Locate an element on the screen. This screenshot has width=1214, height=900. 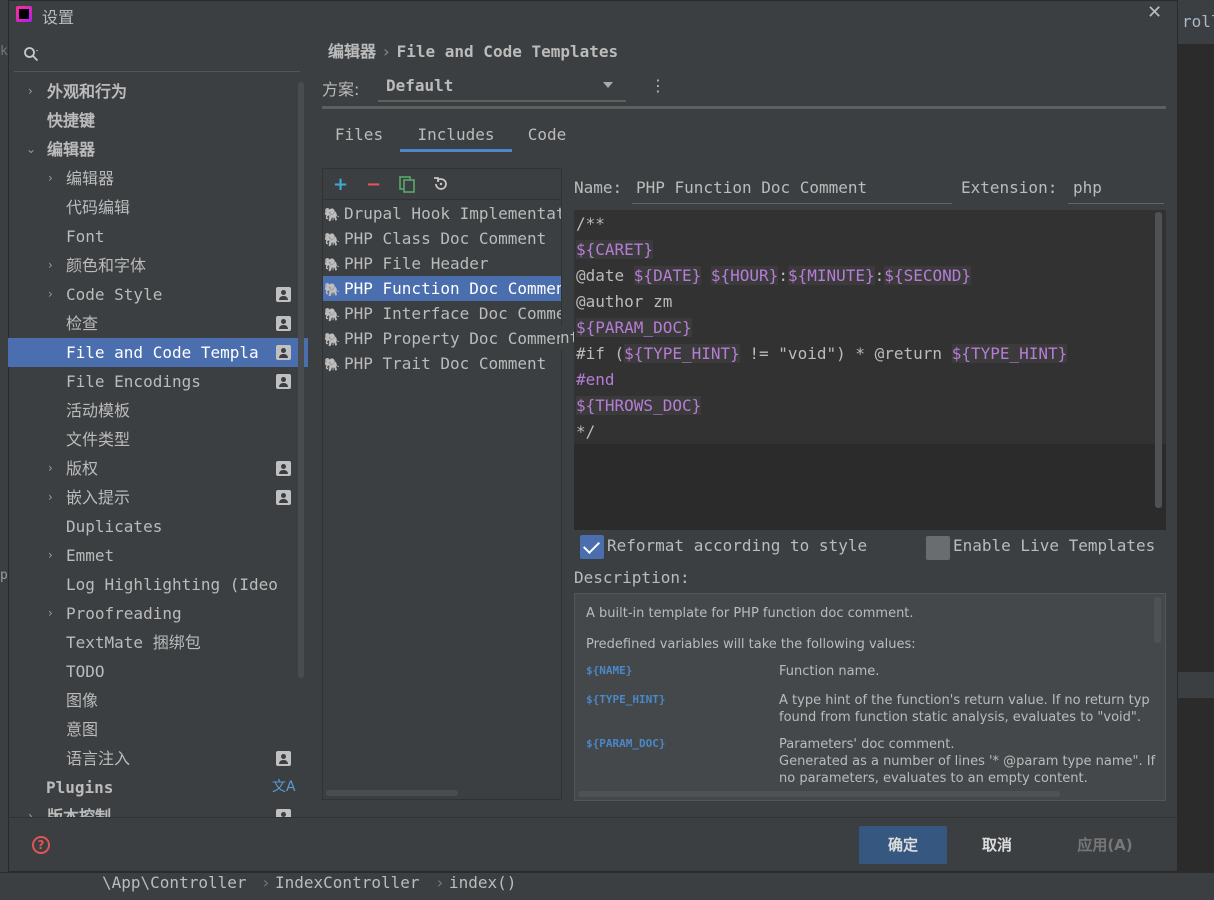
sidebar-item: Font is located at coordinates (158, 236).